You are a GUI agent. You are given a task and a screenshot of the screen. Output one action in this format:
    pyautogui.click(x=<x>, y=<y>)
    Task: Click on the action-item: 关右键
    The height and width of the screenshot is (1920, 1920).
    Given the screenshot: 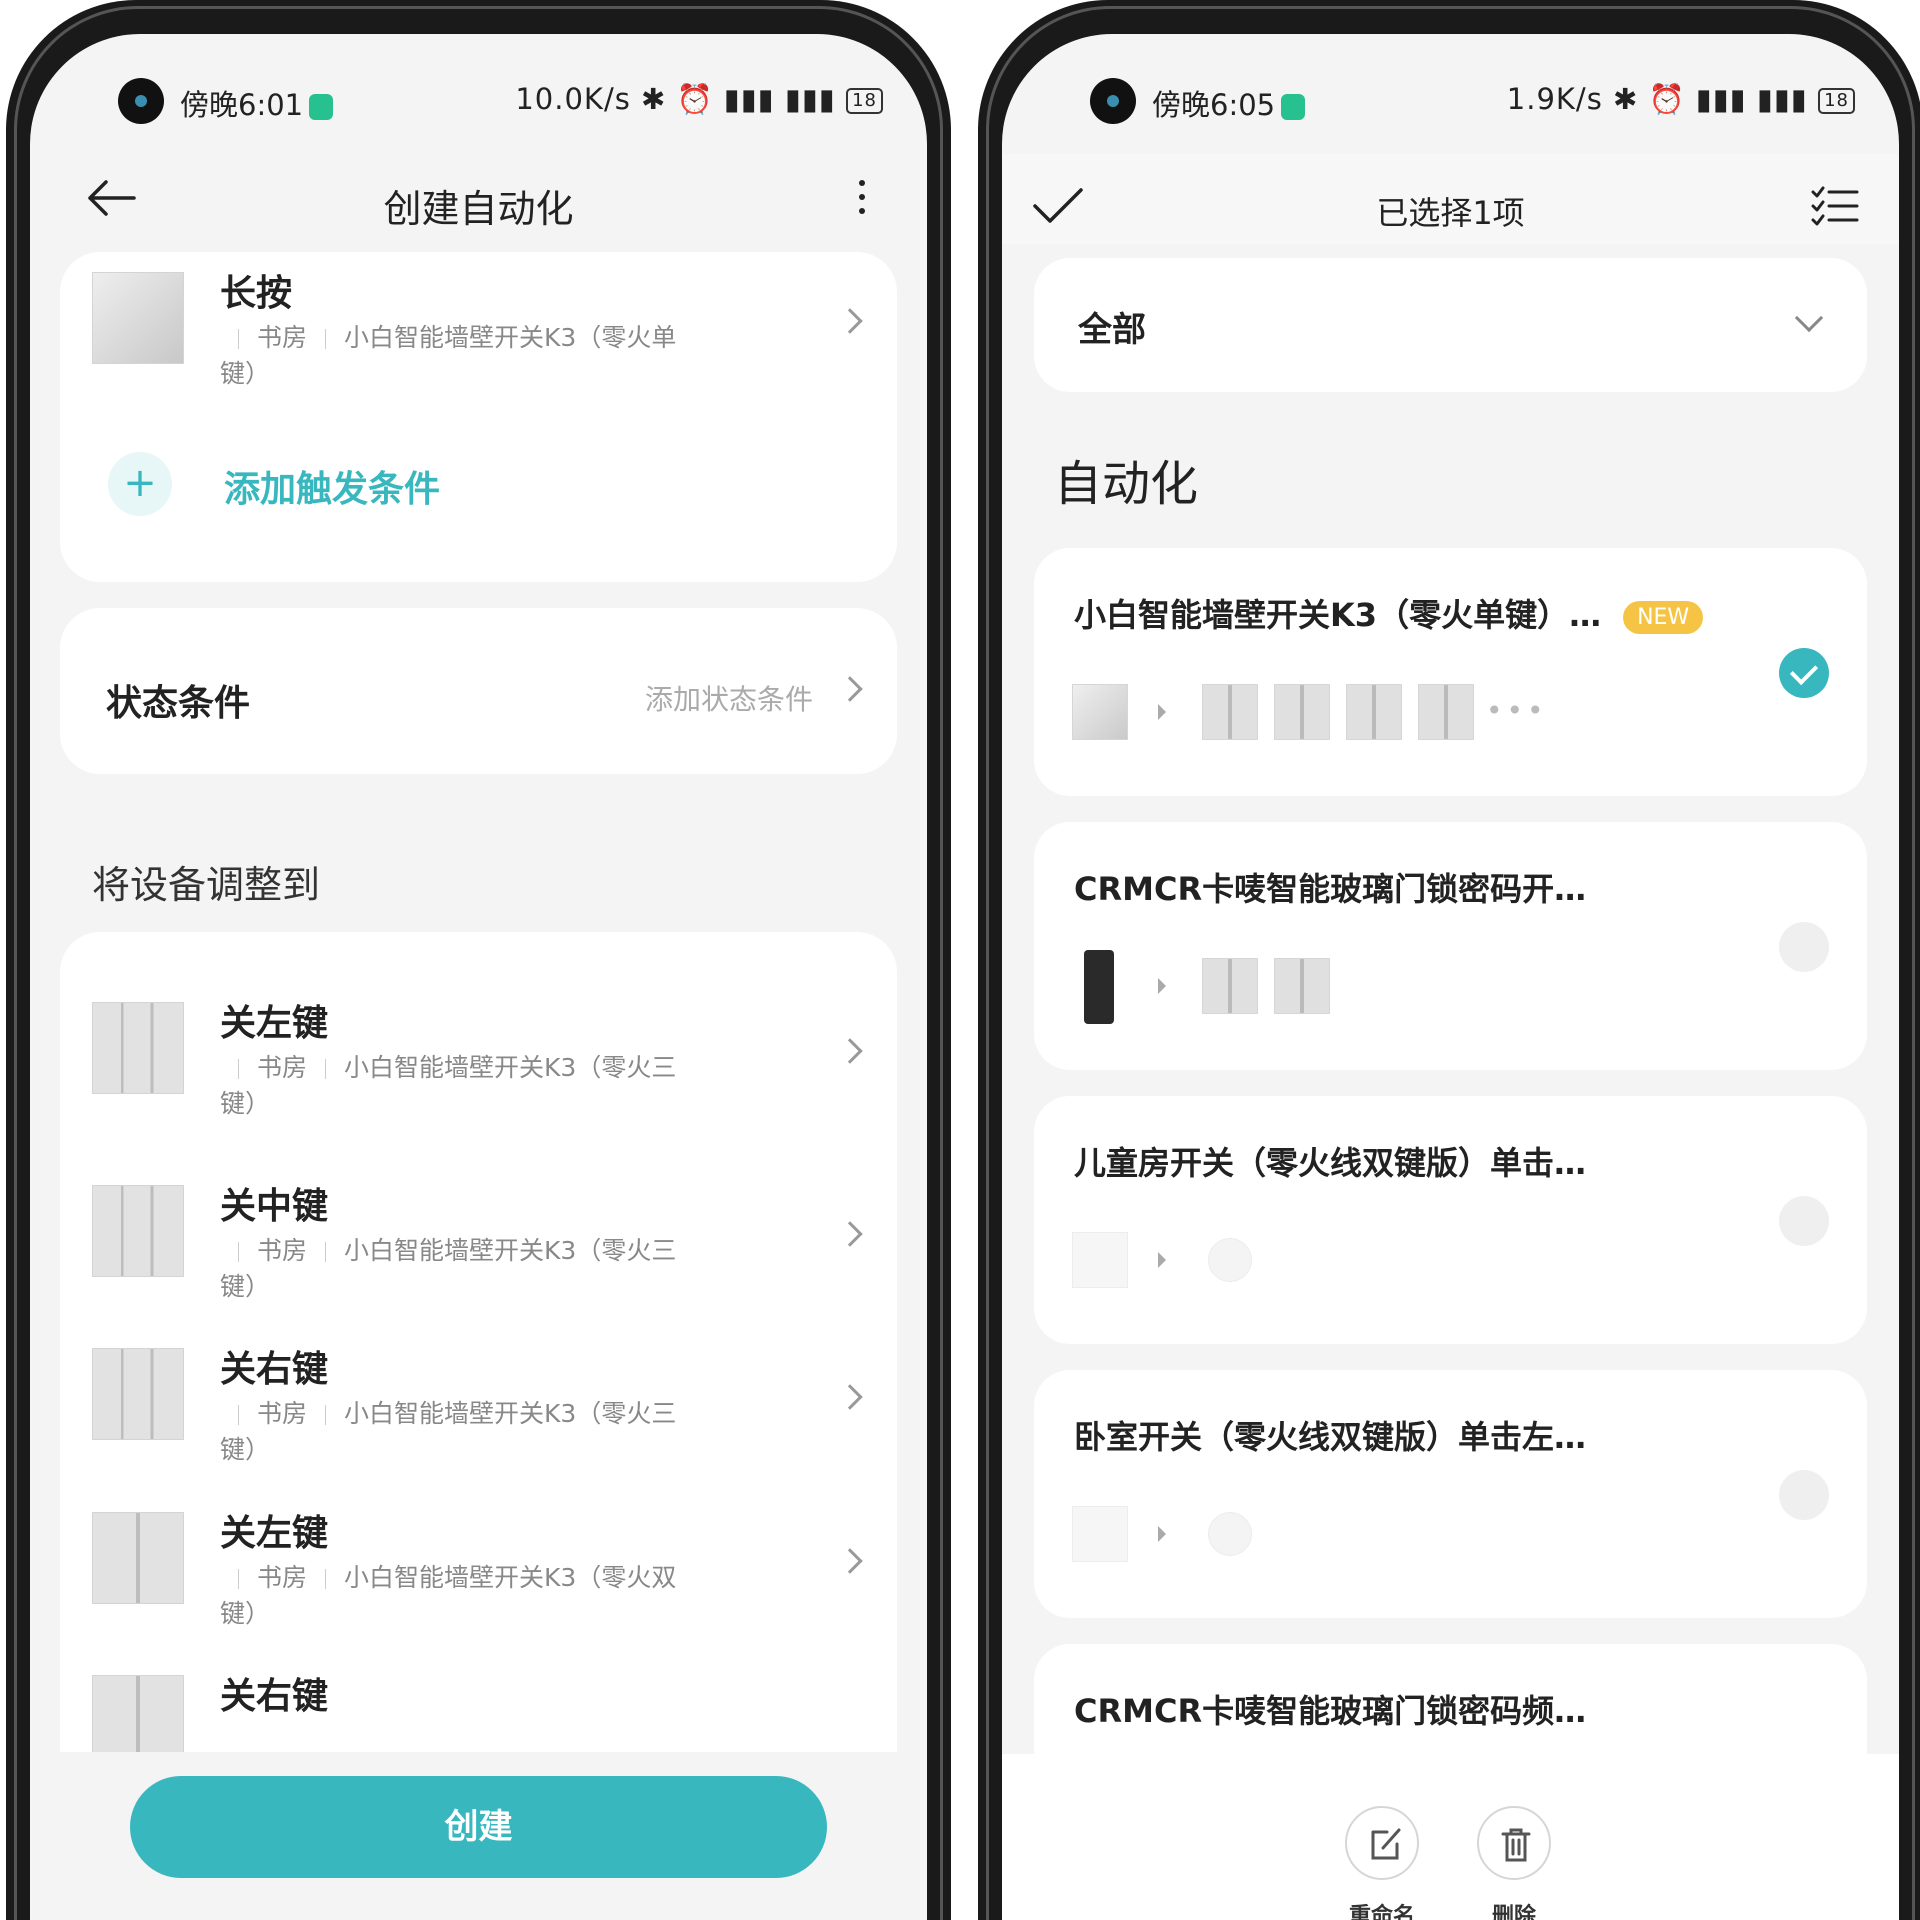 What is the action you would take?
    pyautogui.click(x=478, y=1709)
    